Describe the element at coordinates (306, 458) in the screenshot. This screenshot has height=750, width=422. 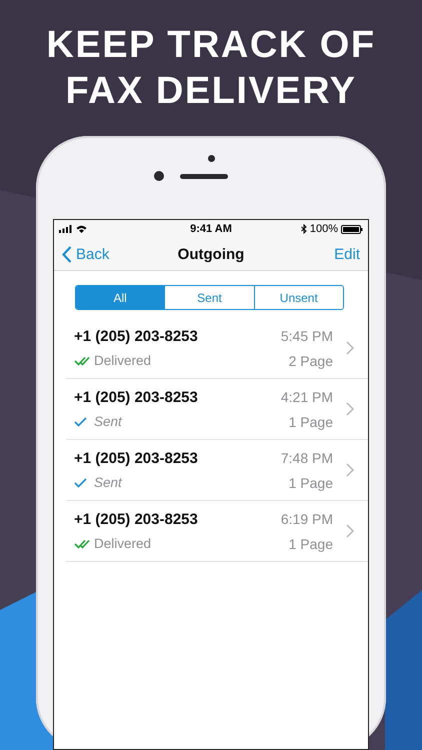
I see `fax-time: 7:48 PM` at that location.